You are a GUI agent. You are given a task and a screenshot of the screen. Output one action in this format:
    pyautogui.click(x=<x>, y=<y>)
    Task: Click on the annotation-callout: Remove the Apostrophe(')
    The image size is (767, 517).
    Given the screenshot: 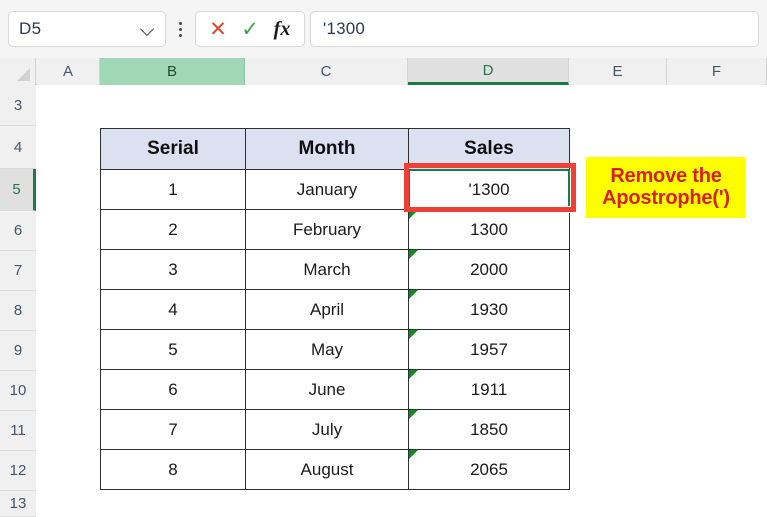 What is the action you would take?
    pyautogui.click(x=666, y=187)
    